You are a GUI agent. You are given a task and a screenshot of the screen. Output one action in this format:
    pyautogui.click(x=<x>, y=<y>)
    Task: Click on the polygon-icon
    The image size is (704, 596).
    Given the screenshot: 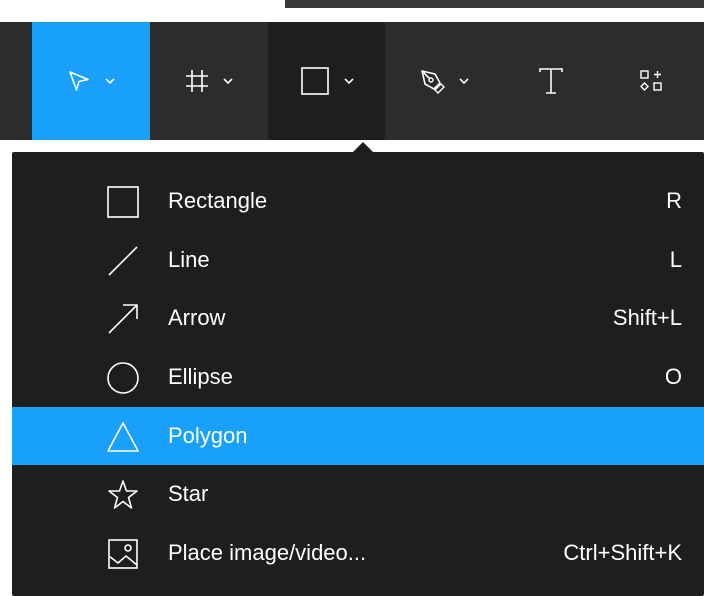 What is the action you would take?
    pyautogui.click(x=123, y=437)
    